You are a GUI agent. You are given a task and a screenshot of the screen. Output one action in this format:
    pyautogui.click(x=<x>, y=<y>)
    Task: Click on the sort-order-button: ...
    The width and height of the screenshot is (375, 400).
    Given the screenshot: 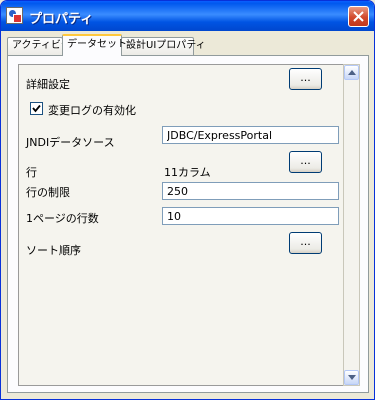 What is the action you would take?
    pyautogui.click(x=305, y=243)
    